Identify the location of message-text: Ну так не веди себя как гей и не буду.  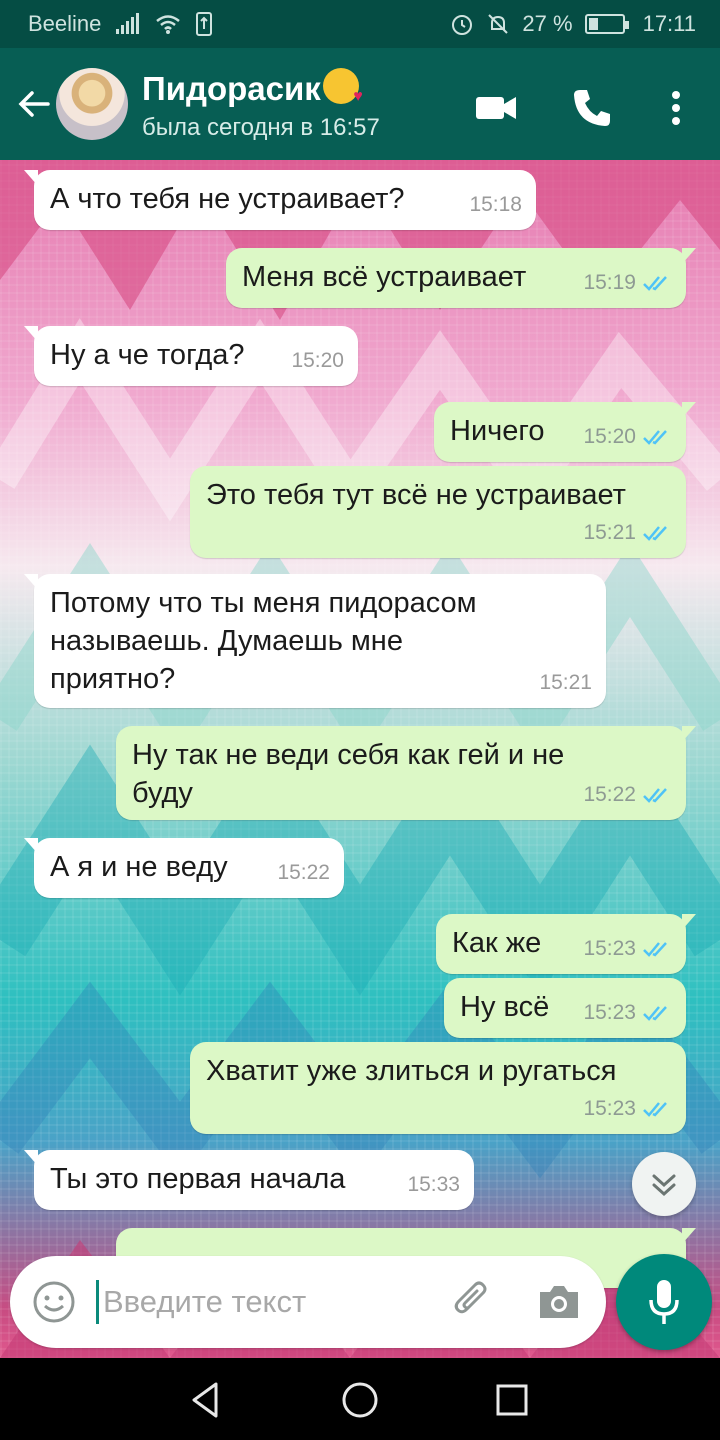
(348, 774).